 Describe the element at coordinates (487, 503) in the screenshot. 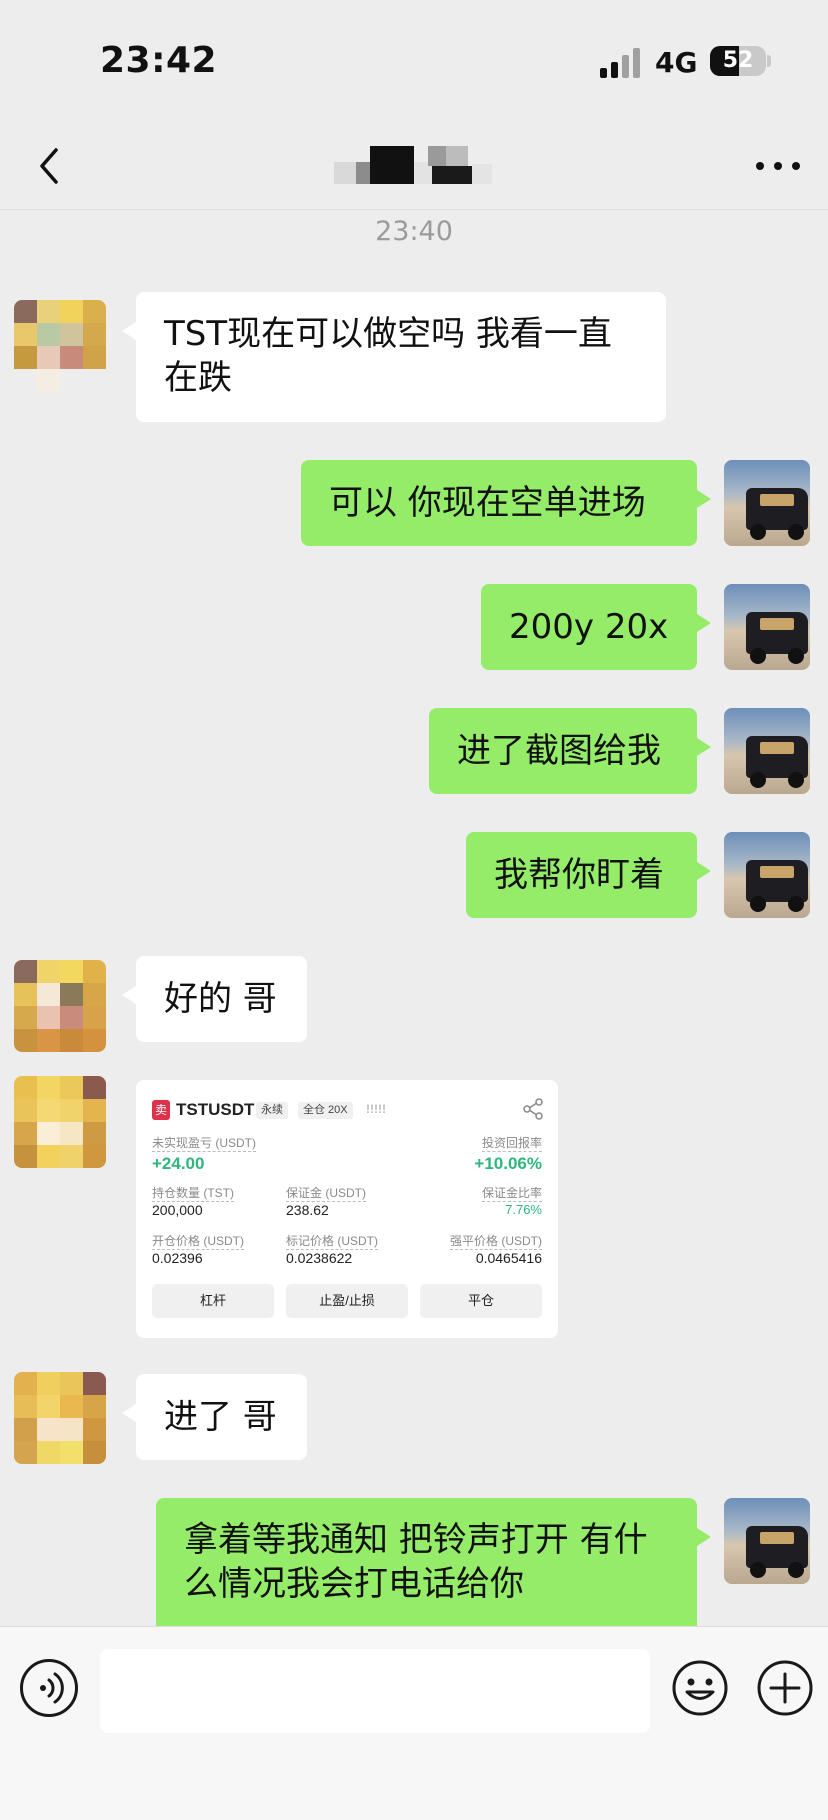

I see `message-text: 可以 你现在空单进场` at that location.